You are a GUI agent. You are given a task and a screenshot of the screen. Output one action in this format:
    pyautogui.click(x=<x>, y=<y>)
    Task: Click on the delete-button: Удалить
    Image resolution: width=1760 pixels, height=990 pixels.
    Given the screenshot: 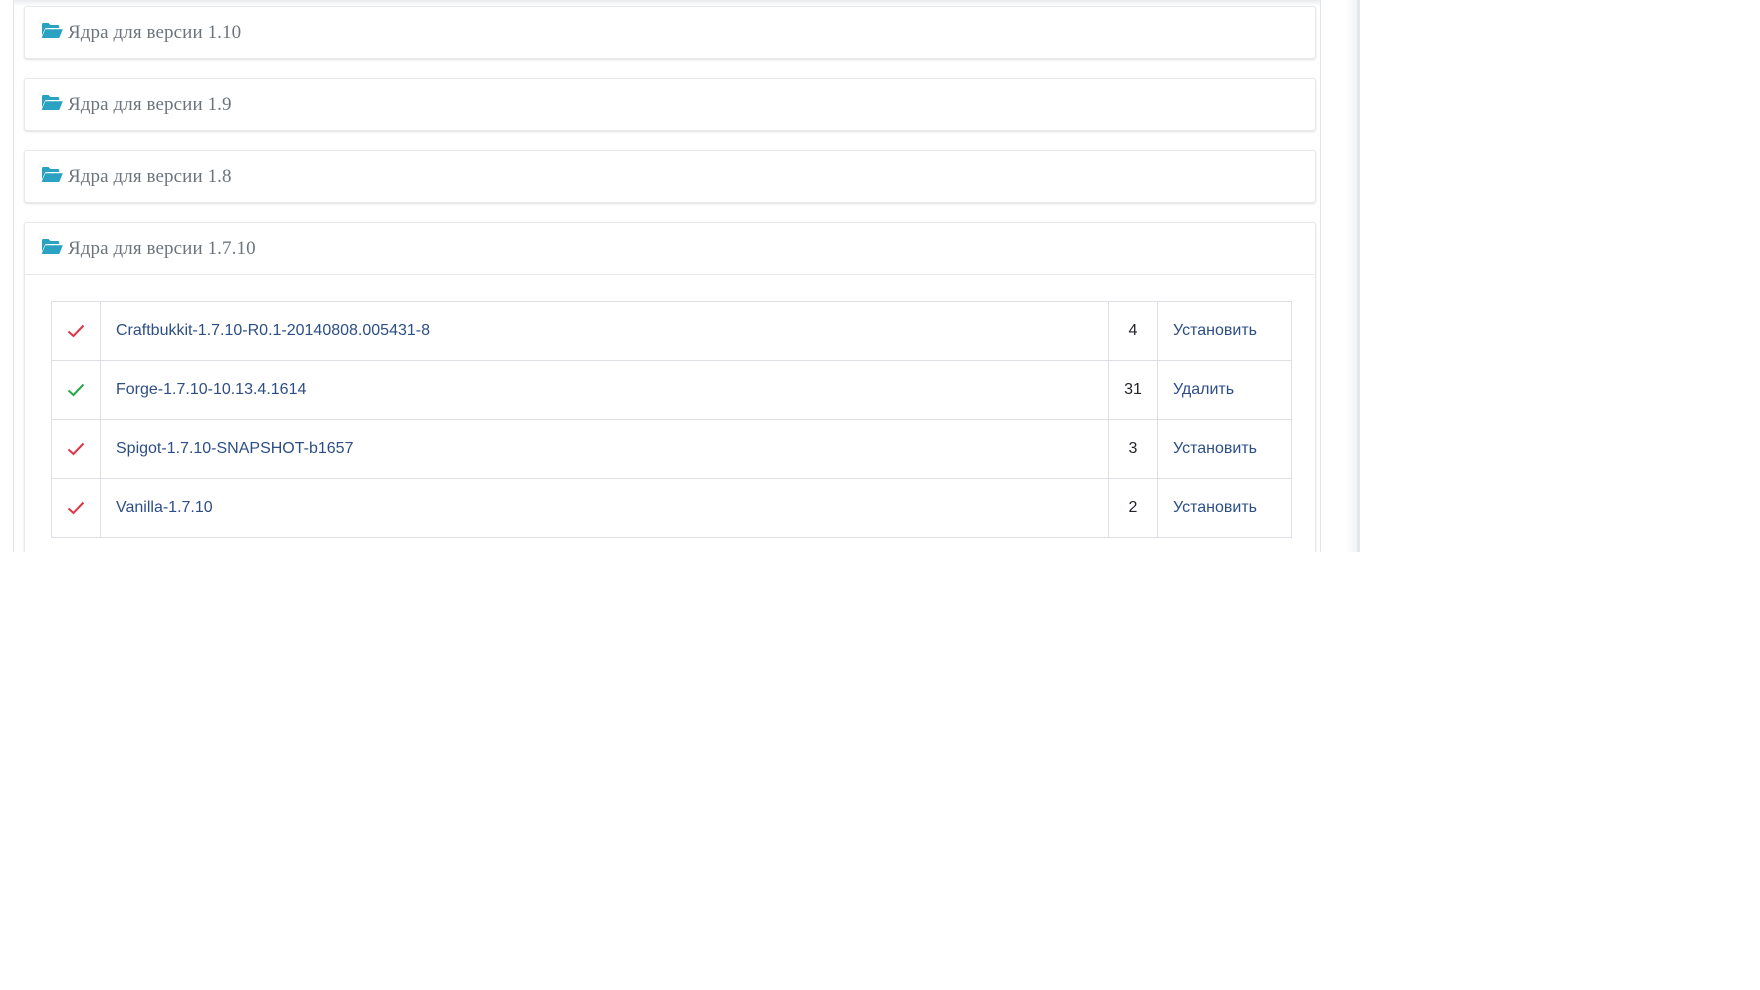 What is the action you would take?
    pyautogui.click(x=1203, y=389)
    